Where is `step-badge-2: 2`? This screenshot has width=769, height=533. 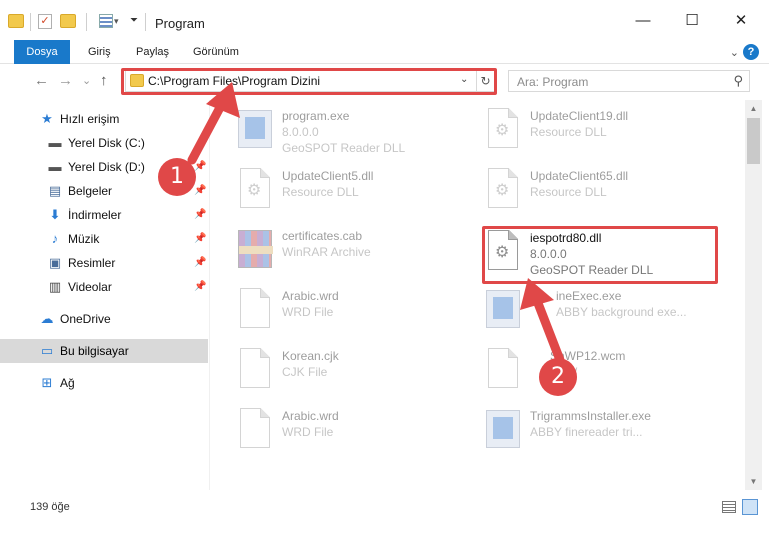
step-badge-2: 2 is located at coordinates (558, 377).